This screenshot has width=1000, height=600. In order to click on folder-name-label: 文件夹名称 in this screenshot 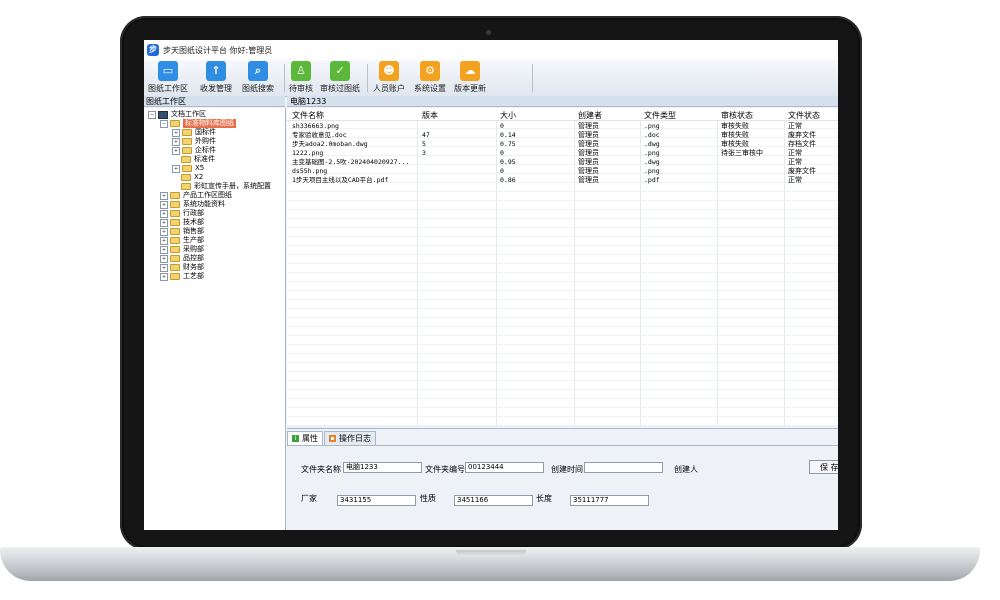, I will do `click(321, 469)`.